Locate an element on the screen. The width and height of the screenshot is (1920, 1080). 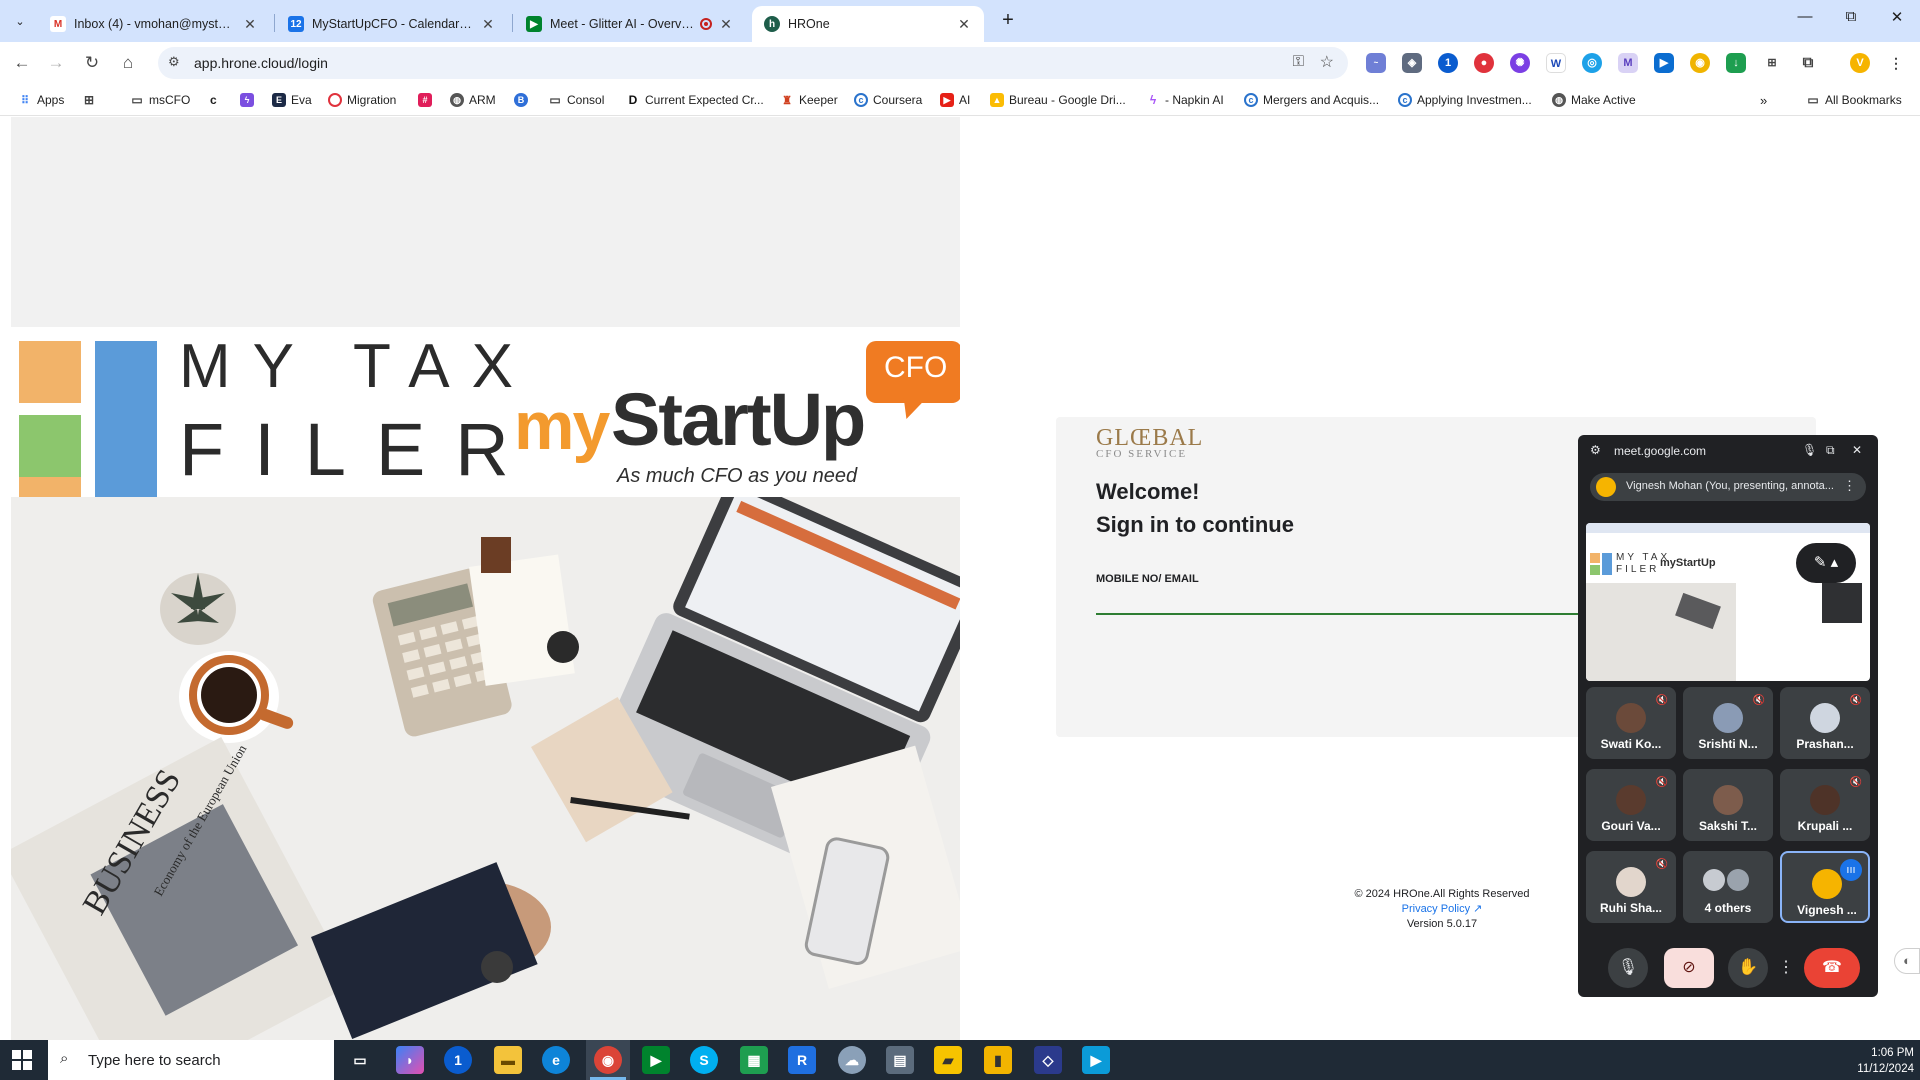
download-extension-icon: ↓ is located at coordinates (1736, 63).